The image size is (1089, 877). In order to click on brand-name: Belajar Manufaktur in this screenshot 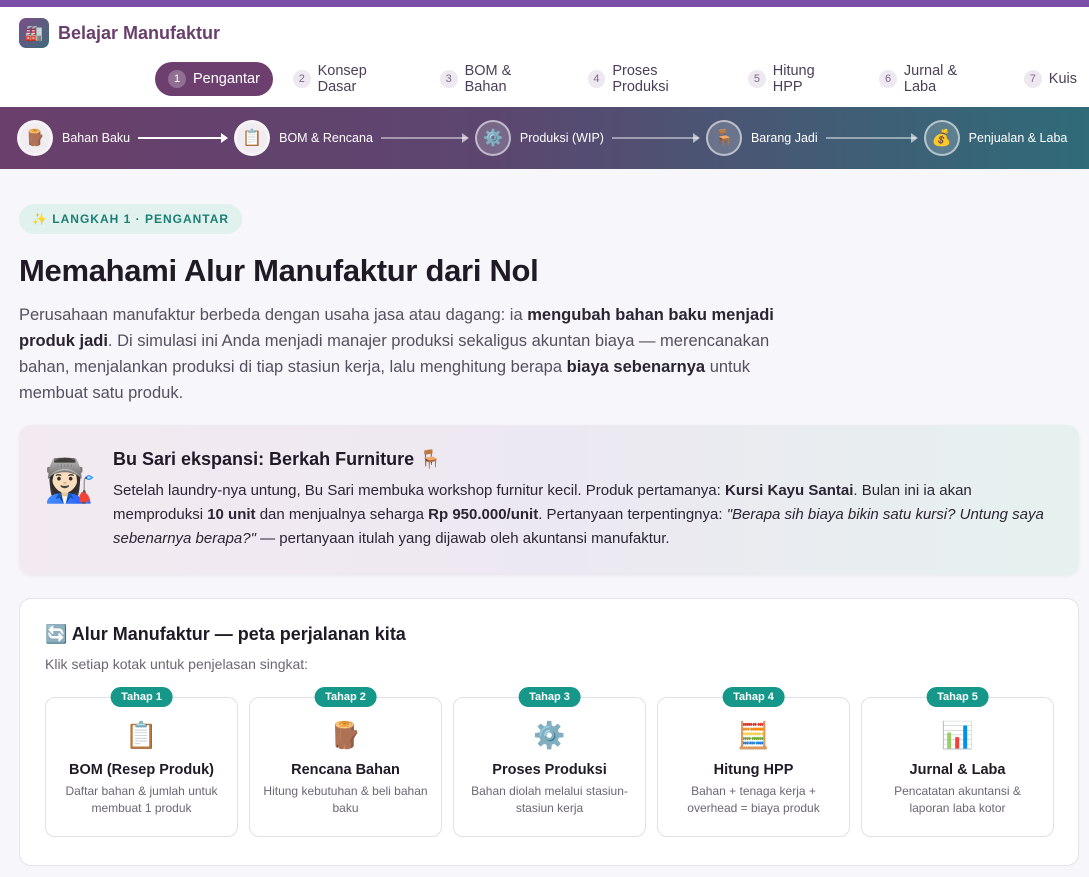, I will do `click(139, 32)`.